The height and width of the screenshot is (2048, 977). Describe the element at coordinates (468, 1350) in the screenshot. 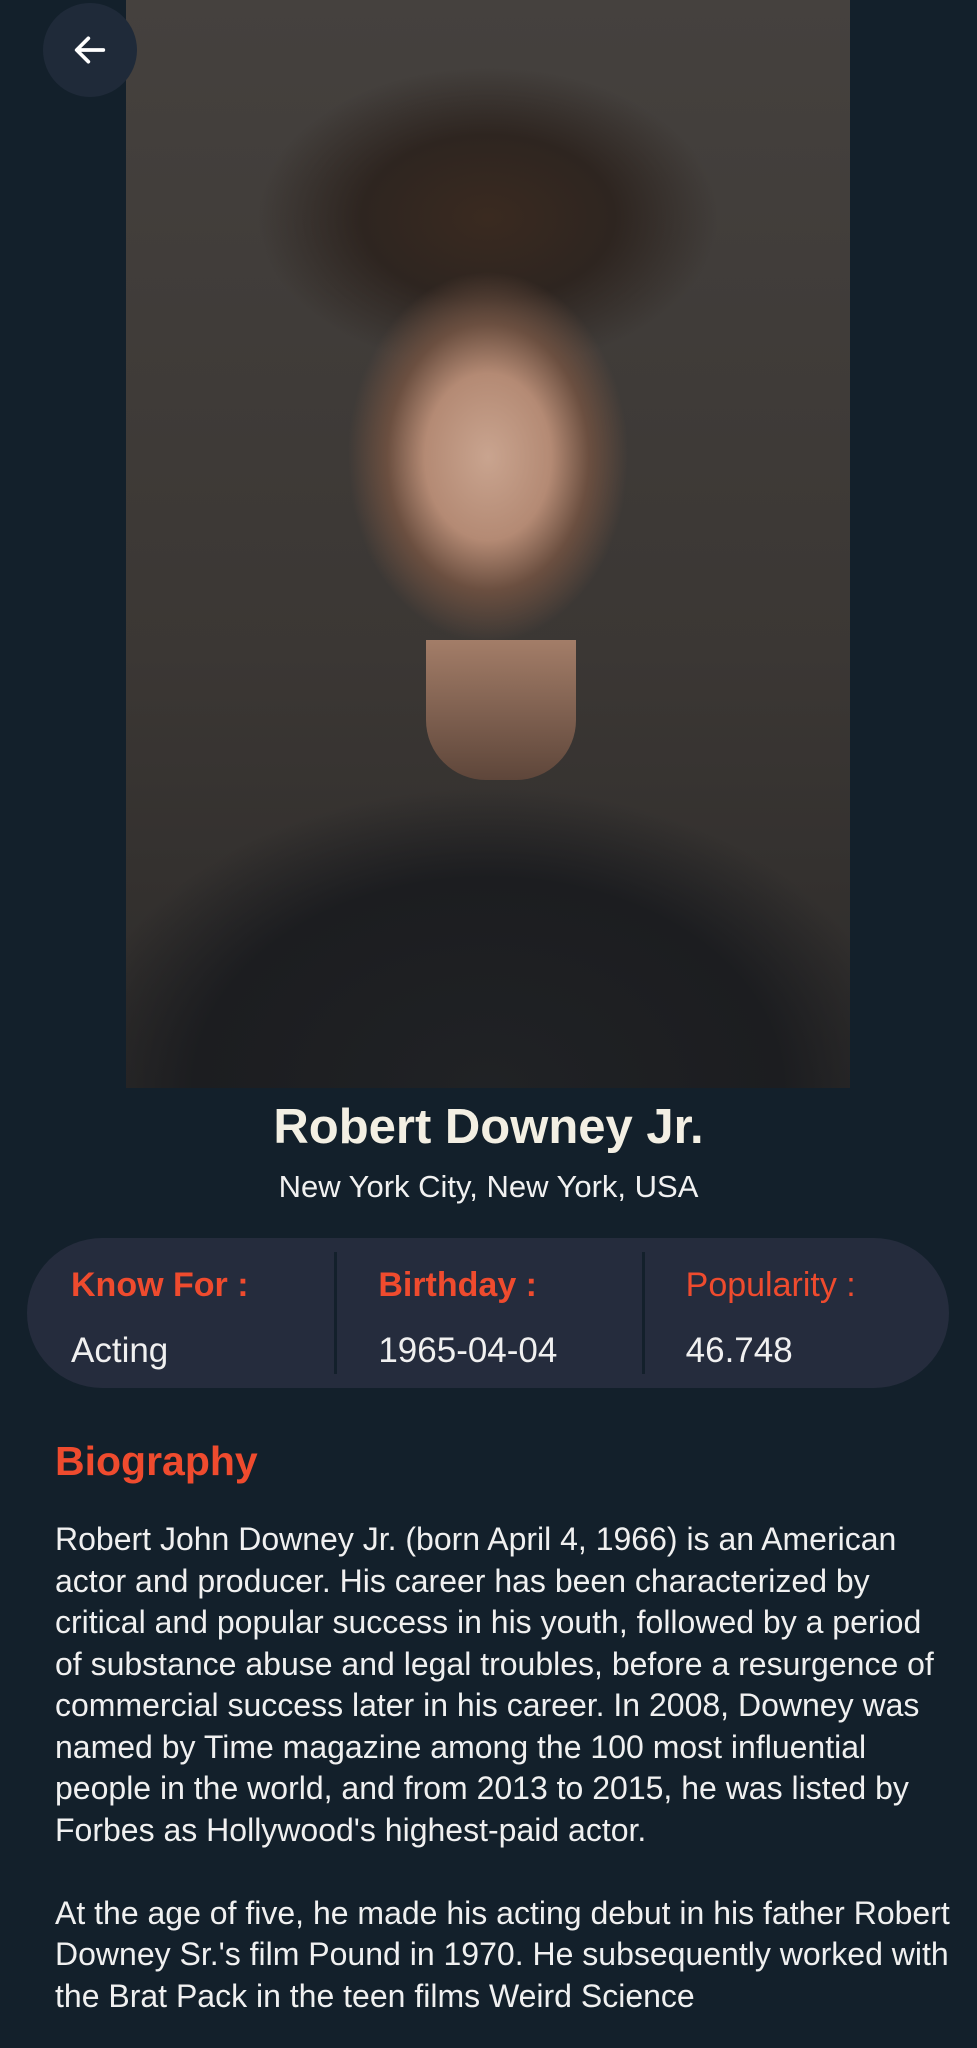

I see `birthday-value: 1965-04-04` at that location.